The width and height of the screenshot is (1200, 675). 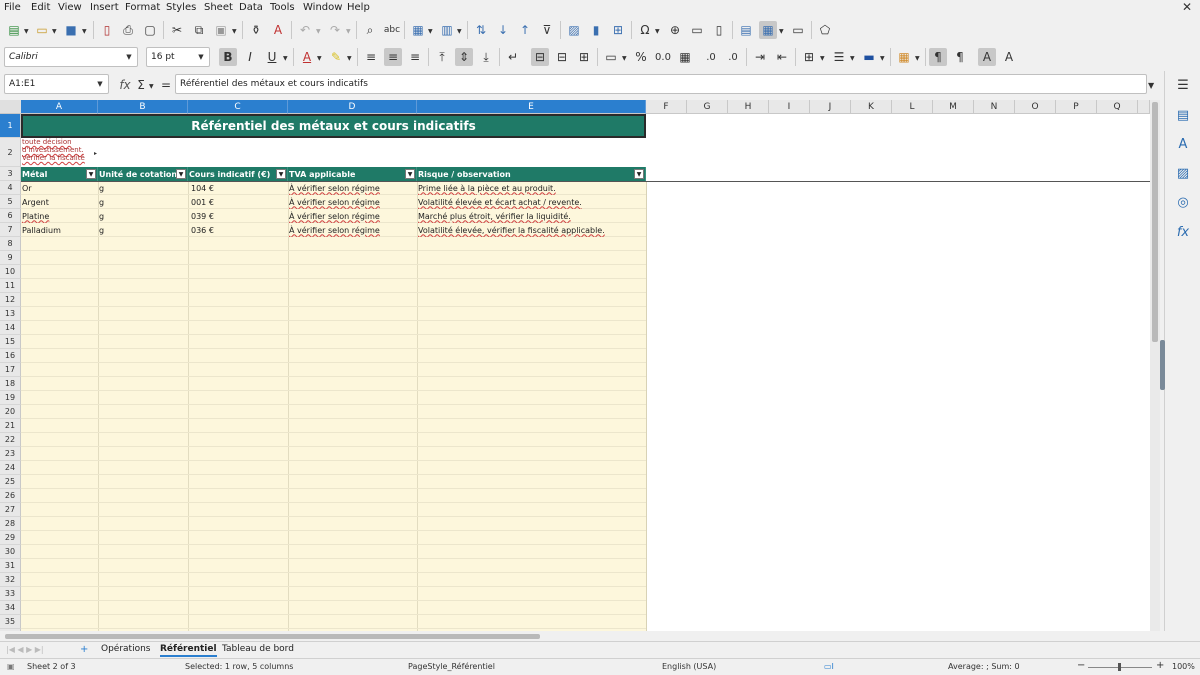 What do you see at coordinates (10, 482) in the screenshot?
I see `row-header-25: 25` at bounding box center [10, 482].